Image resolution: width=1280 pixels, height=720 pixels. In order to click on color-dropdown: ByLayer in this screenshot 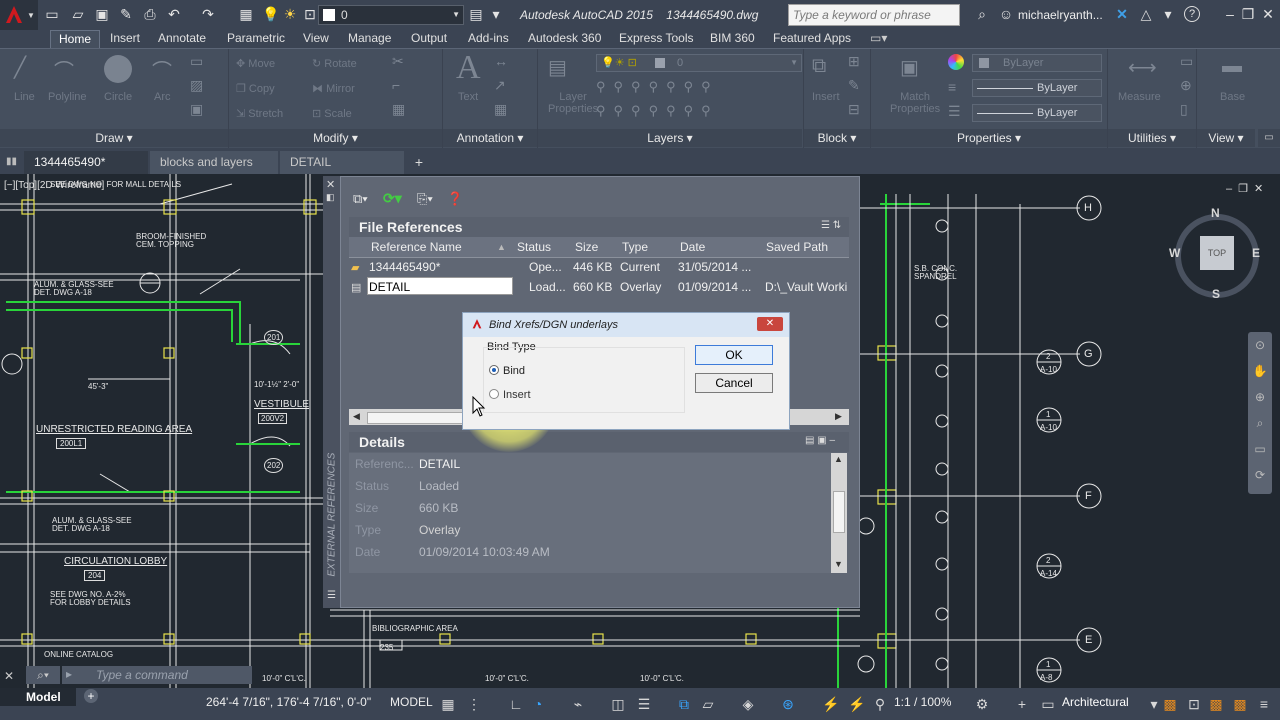, I will do `click(1037, 63)`.